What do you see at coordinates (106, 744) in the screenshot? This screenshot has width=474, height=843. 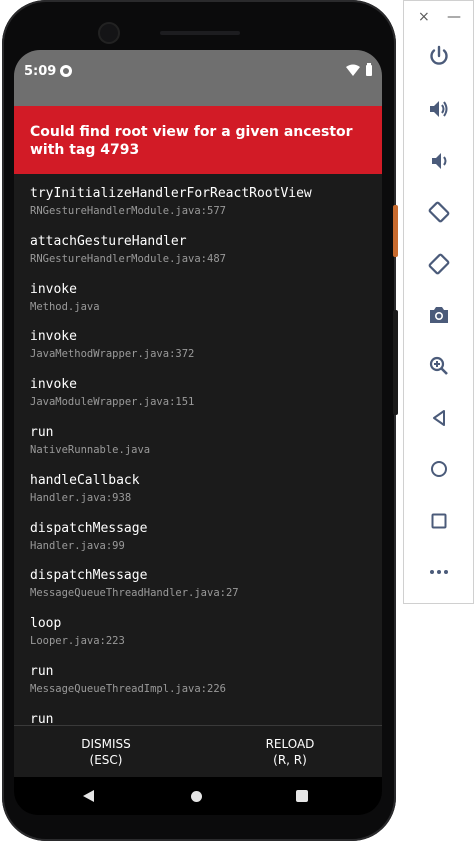 I see `dismiss-label: DISMISS` at bounding box center [106, 744].